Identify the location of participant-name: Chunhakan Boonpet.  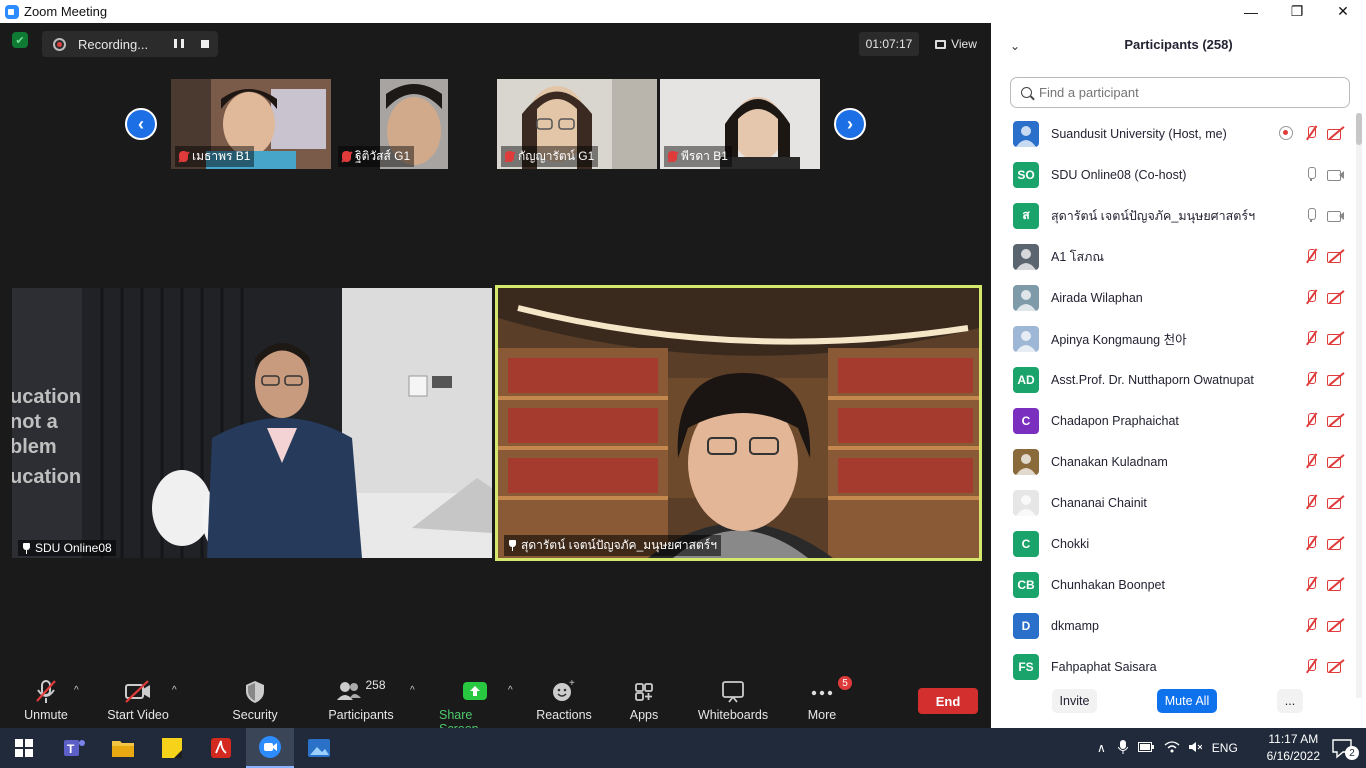
(1108, 584).